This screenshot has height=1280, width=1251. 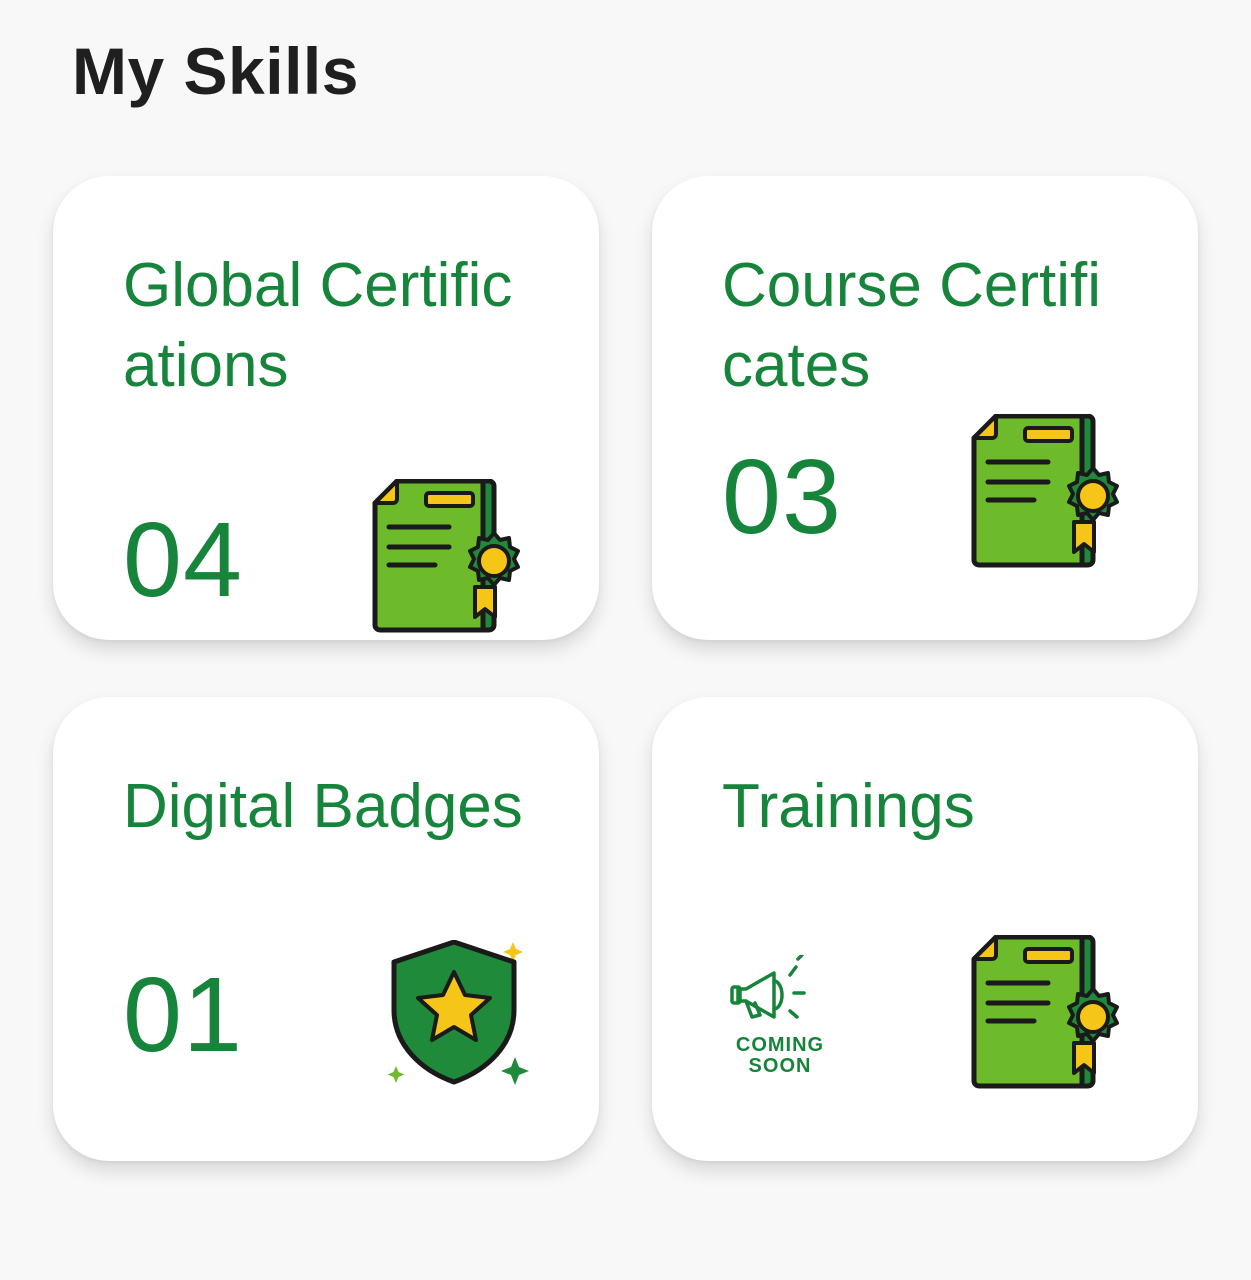 I want to click on card-title: Course Certificates, so click(x=911, y=325).